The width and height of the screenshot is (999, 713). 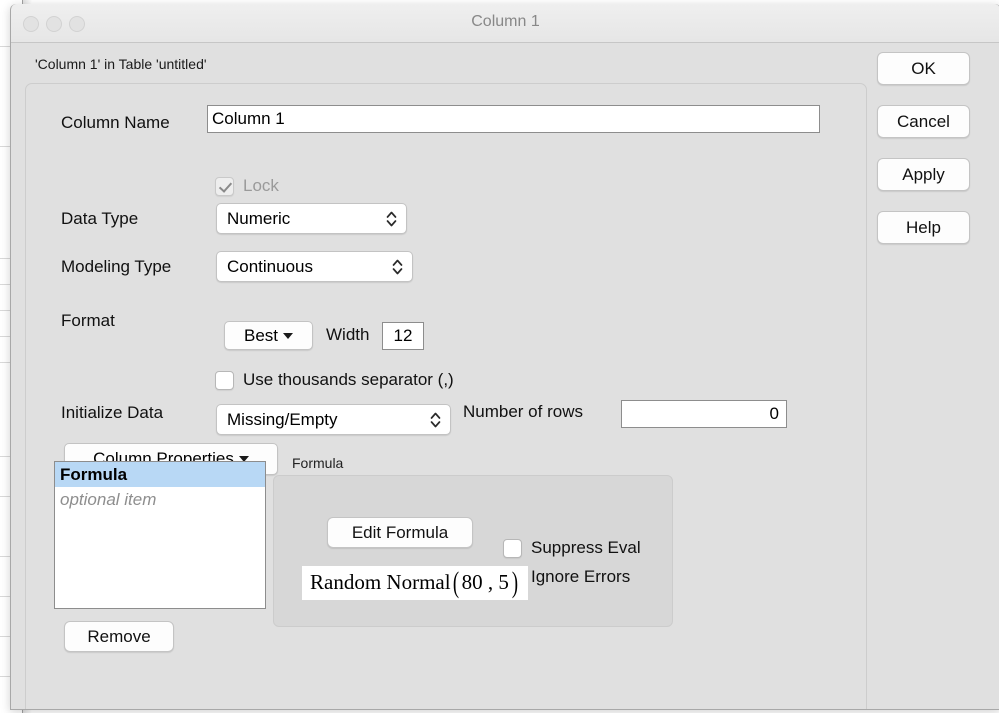 I want to click on cancel-button: Cancel, so click(x=923, y=121).